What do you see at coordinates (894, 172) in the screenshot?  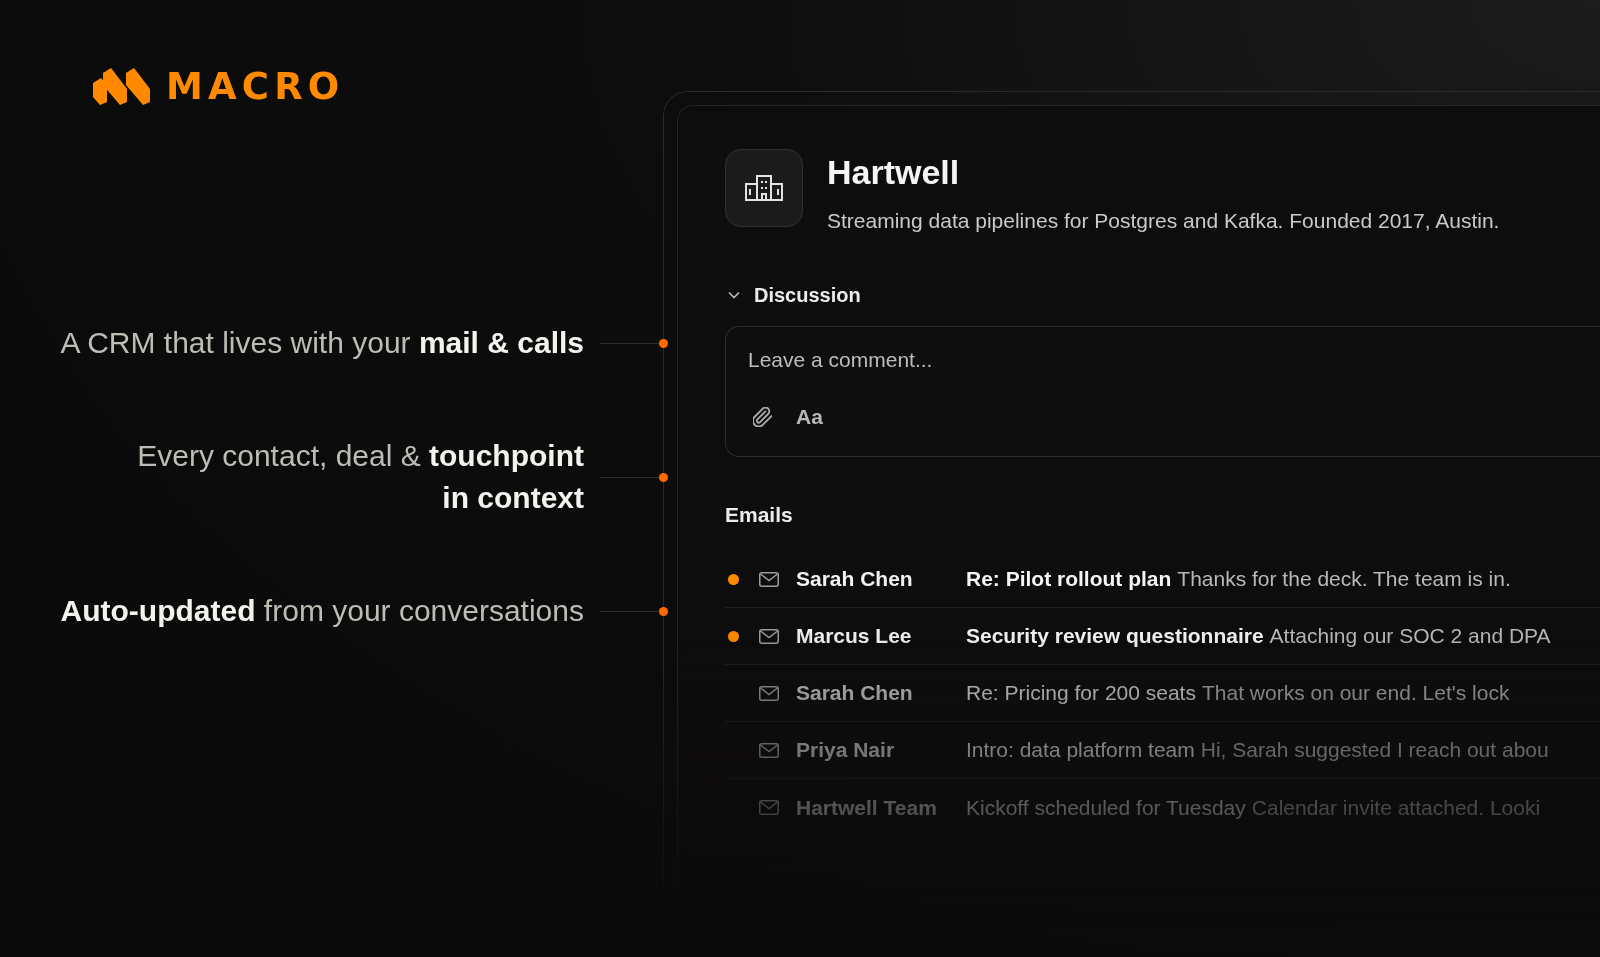 I see `company-name: Hartwell` at bounding box center [894, 172].